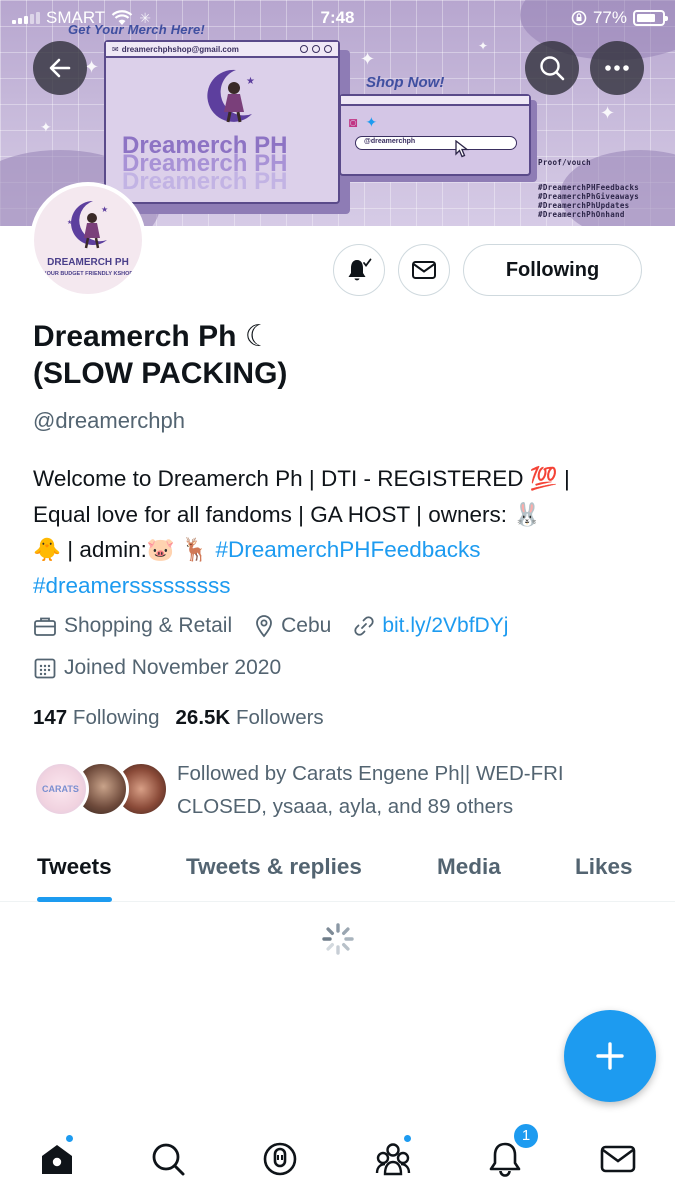 This screenshot has height=1200, width=675. I want to click on follower-avatar: CARATS, so click(61, 789).